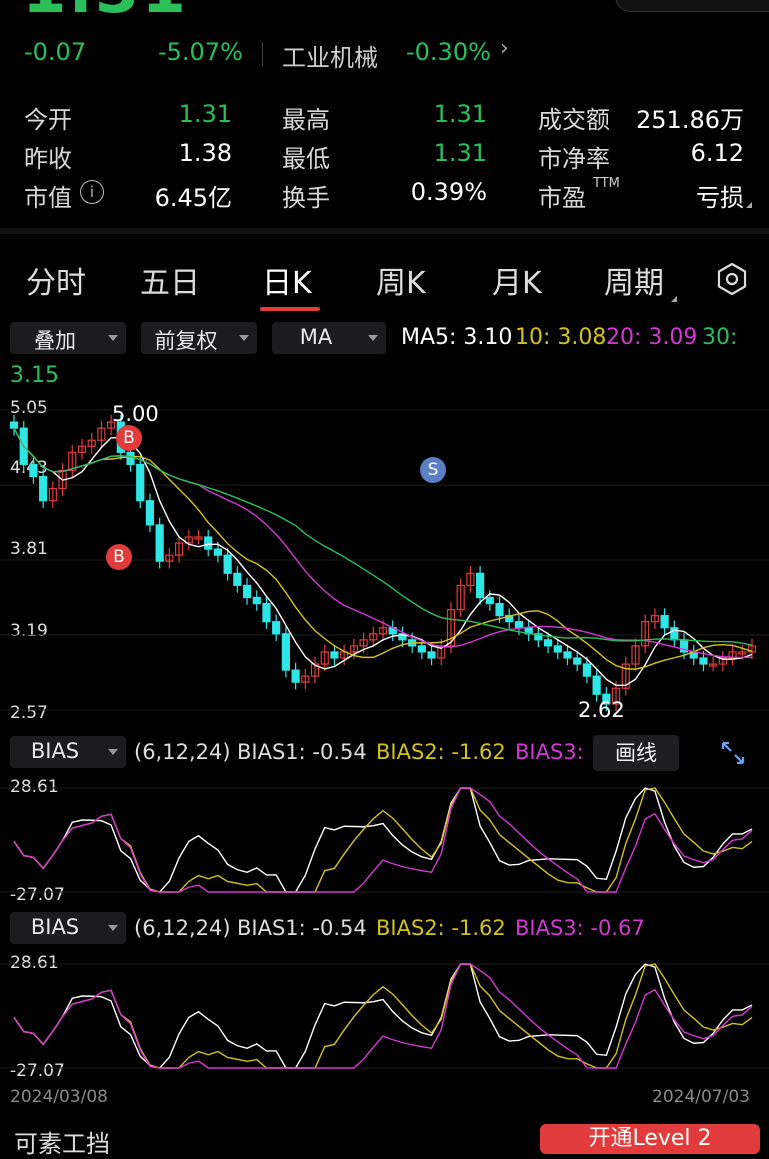 The height and width of the screenshot is (1159, 769). Describe the element at coordinates (441, 928) in the screenshot. I see `bias2-value: BIAS2: -1.62` at that location.